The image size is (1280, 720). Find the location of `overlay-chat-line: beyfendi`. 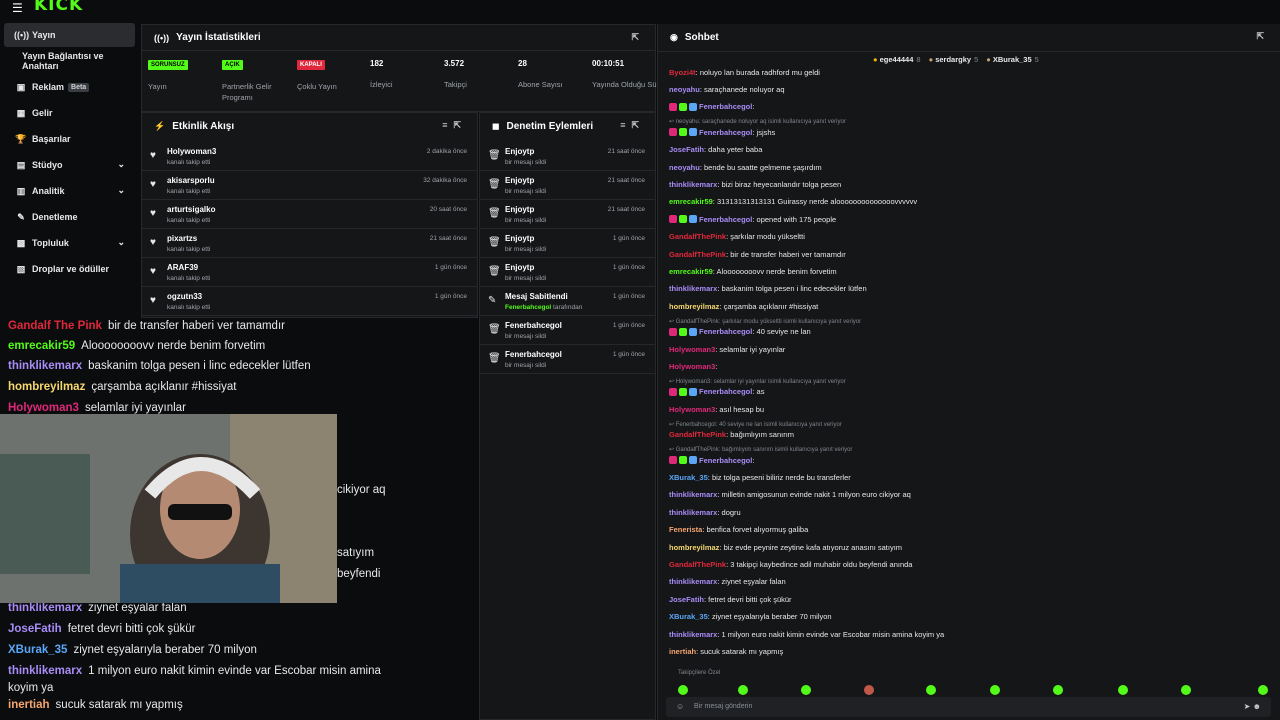

overlay-chat-line: beyfendi is located at coordinates (358, 574).